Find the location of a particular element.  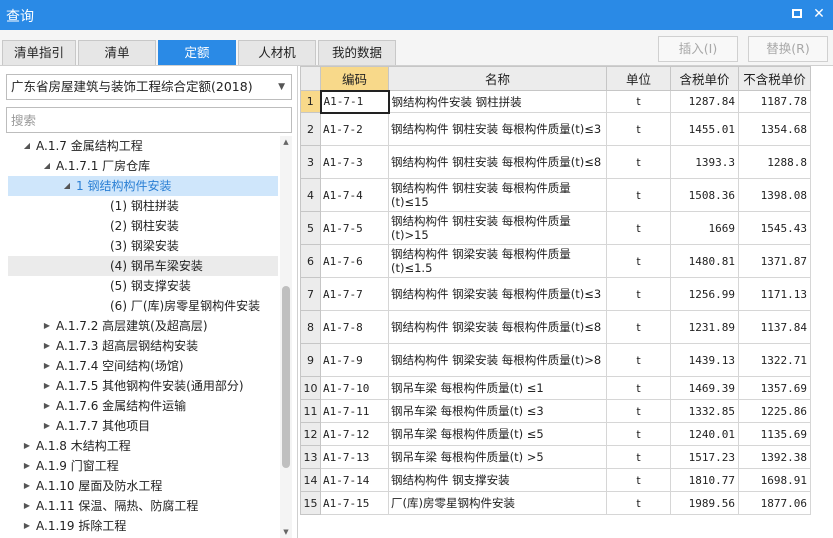

close-icon: ✕ is located at coordinates (819, 14).